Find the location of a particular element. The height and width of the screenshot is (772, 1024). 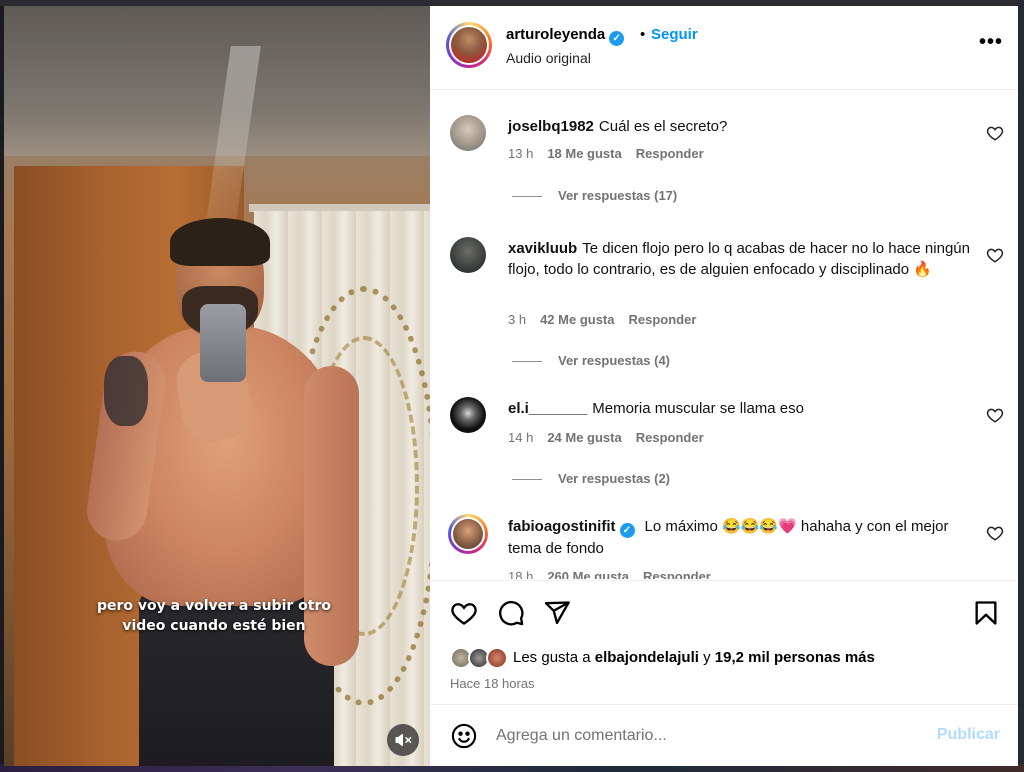

view-replies-label: Ver respuestas (2) is located at coordinates (614, 478).